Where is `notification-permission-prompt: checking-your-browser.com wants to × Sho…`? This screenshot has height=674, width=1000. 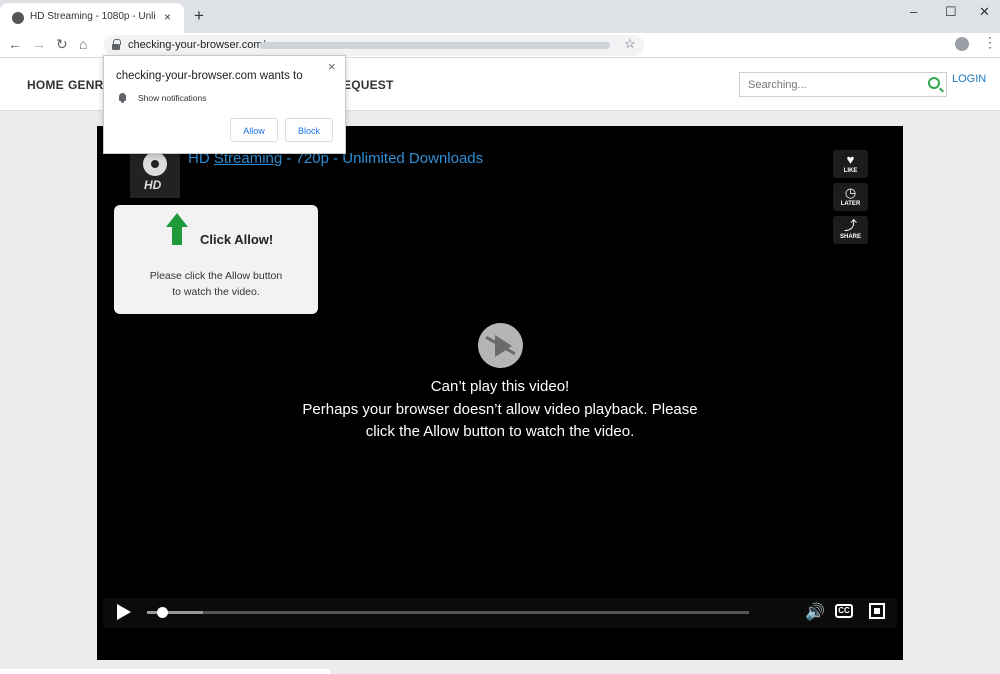
notification-permission-prompt: checking-your-browser.com wants to × Sho… is located at coordinates (224, 104).